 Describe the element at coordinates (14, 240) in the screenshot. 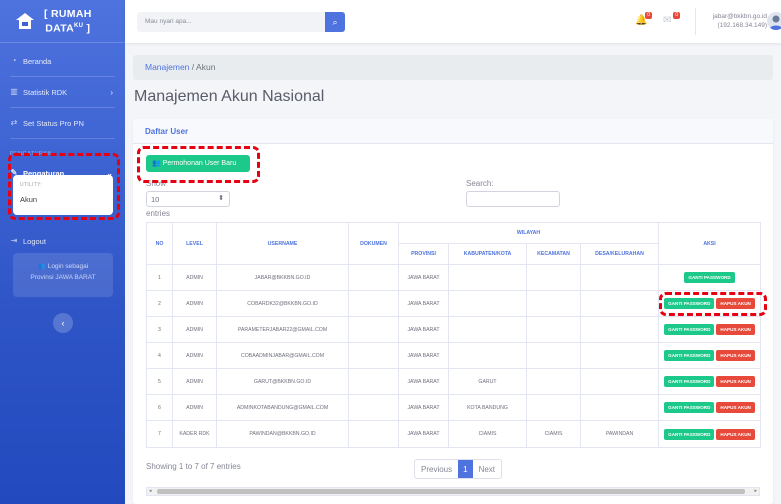

I see `logout-icon: ⇥` at that location.